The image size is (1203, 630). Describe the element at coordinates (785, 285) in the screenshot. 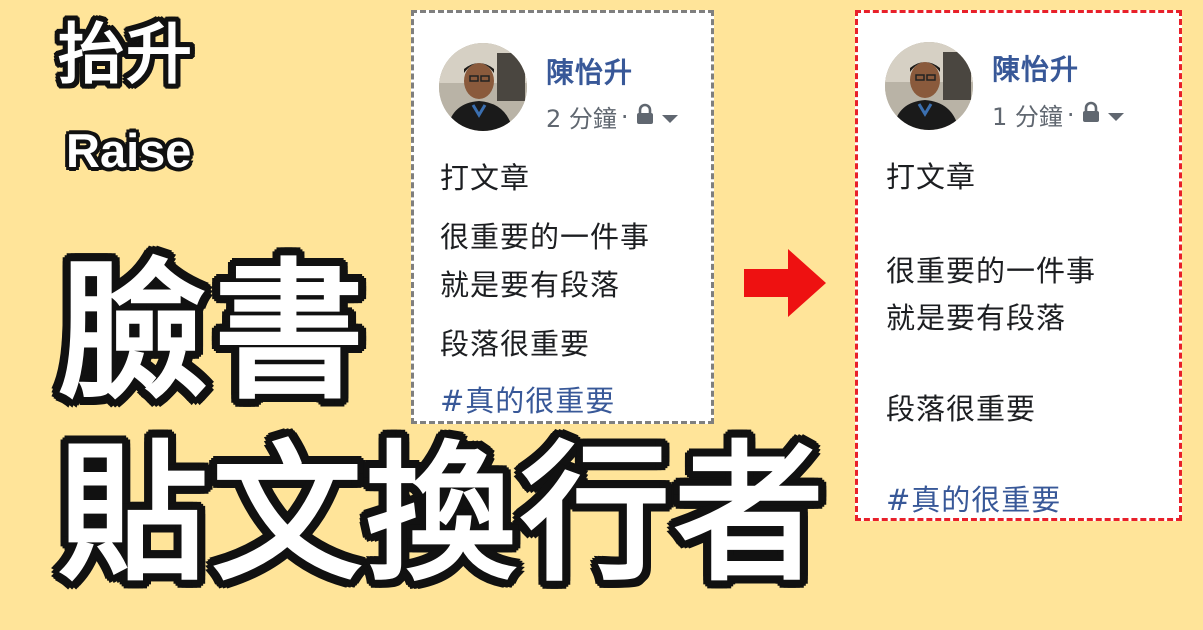

I see `right-arrow-icon` at that location.